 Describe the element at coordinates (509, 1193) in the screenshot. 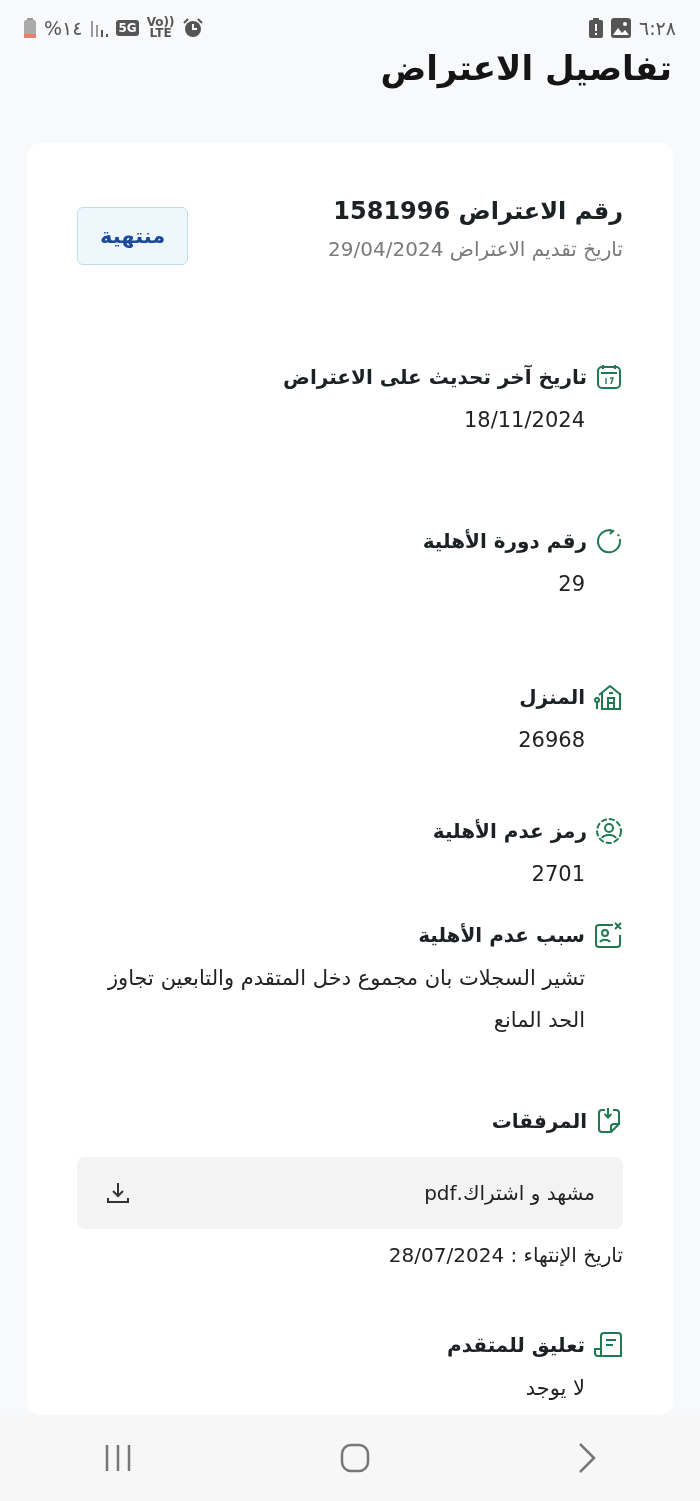

I see `file-name: مشهد و اشتراك.pdf` at that location.